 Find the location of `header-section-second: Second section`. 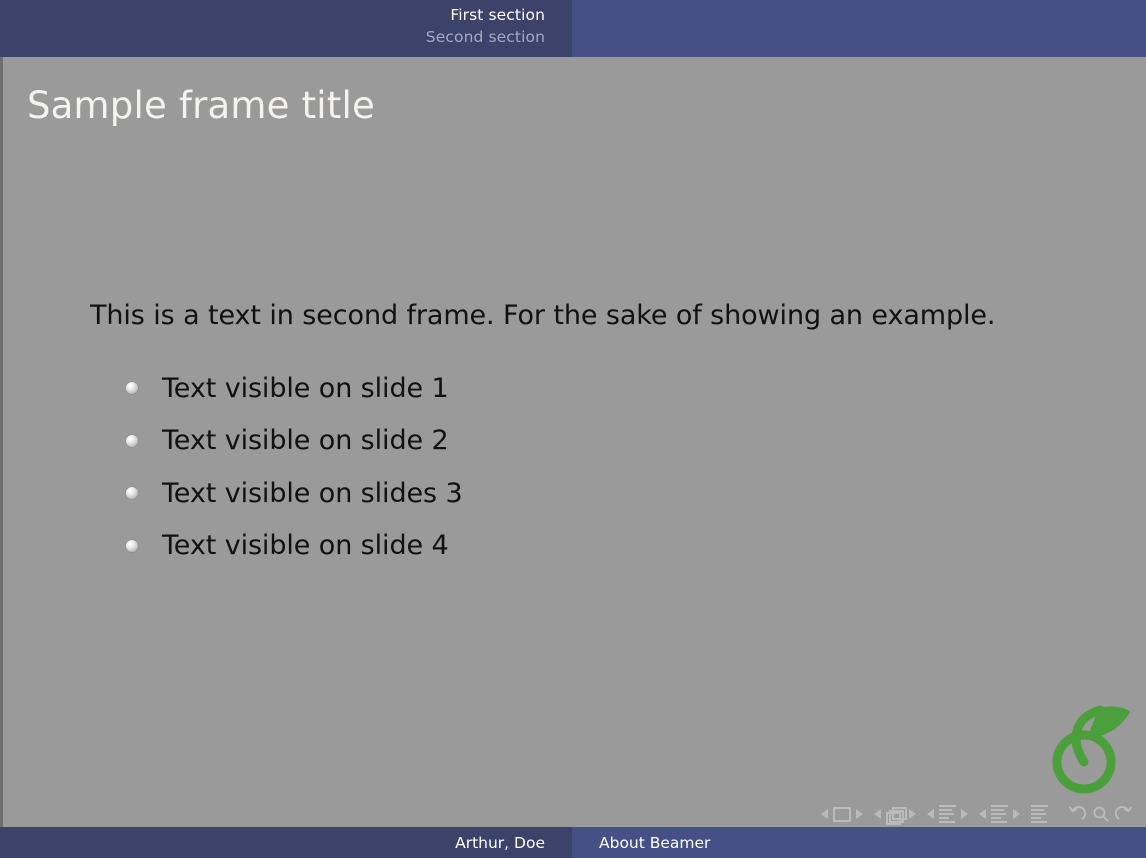

header-section-second: Second section is located at coordinates (485, 37).